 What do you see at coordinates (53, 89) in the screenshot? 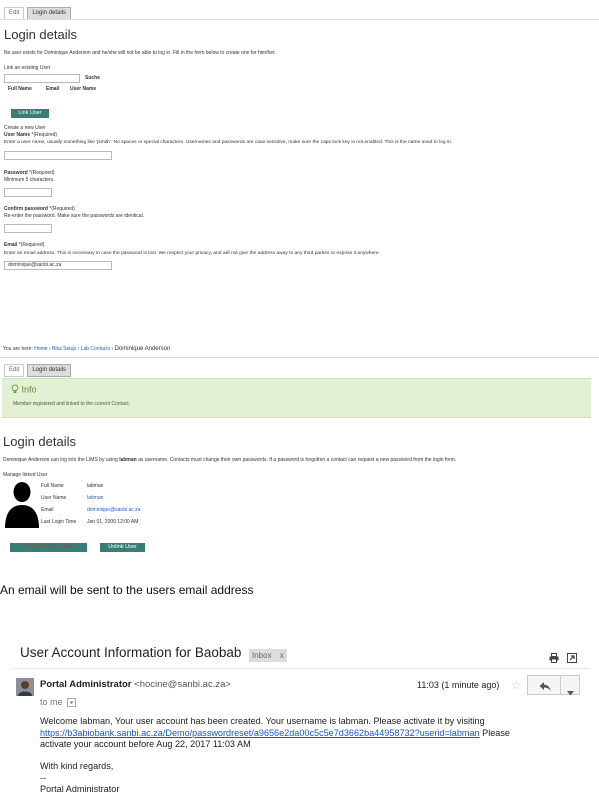
I see `col-email: Email` at bounding box center [53, 89].